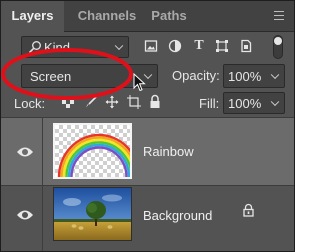 The height and width of the screenshot is (252, 320). What do you see at coordinates (168, 151) in the screenshot?
I see `layer-name-rainbow: Rainbow` at bounding box center [168, 151].